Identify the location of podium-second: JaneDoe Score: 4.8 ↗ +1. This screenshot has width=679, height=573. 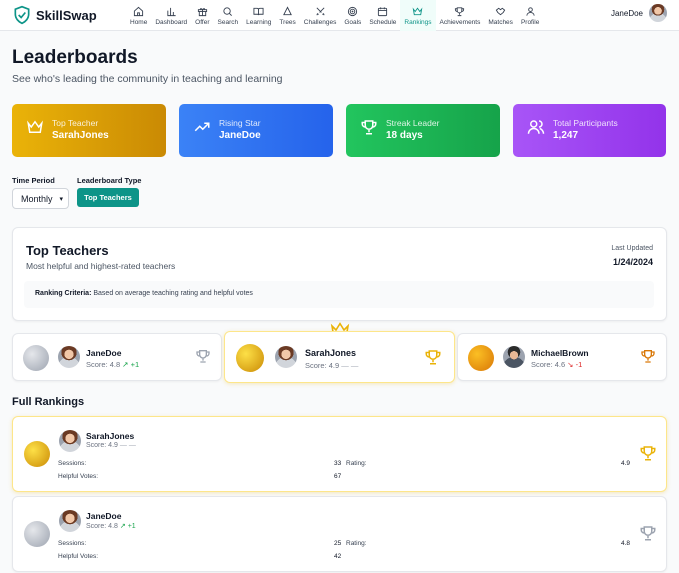
(117, 357).